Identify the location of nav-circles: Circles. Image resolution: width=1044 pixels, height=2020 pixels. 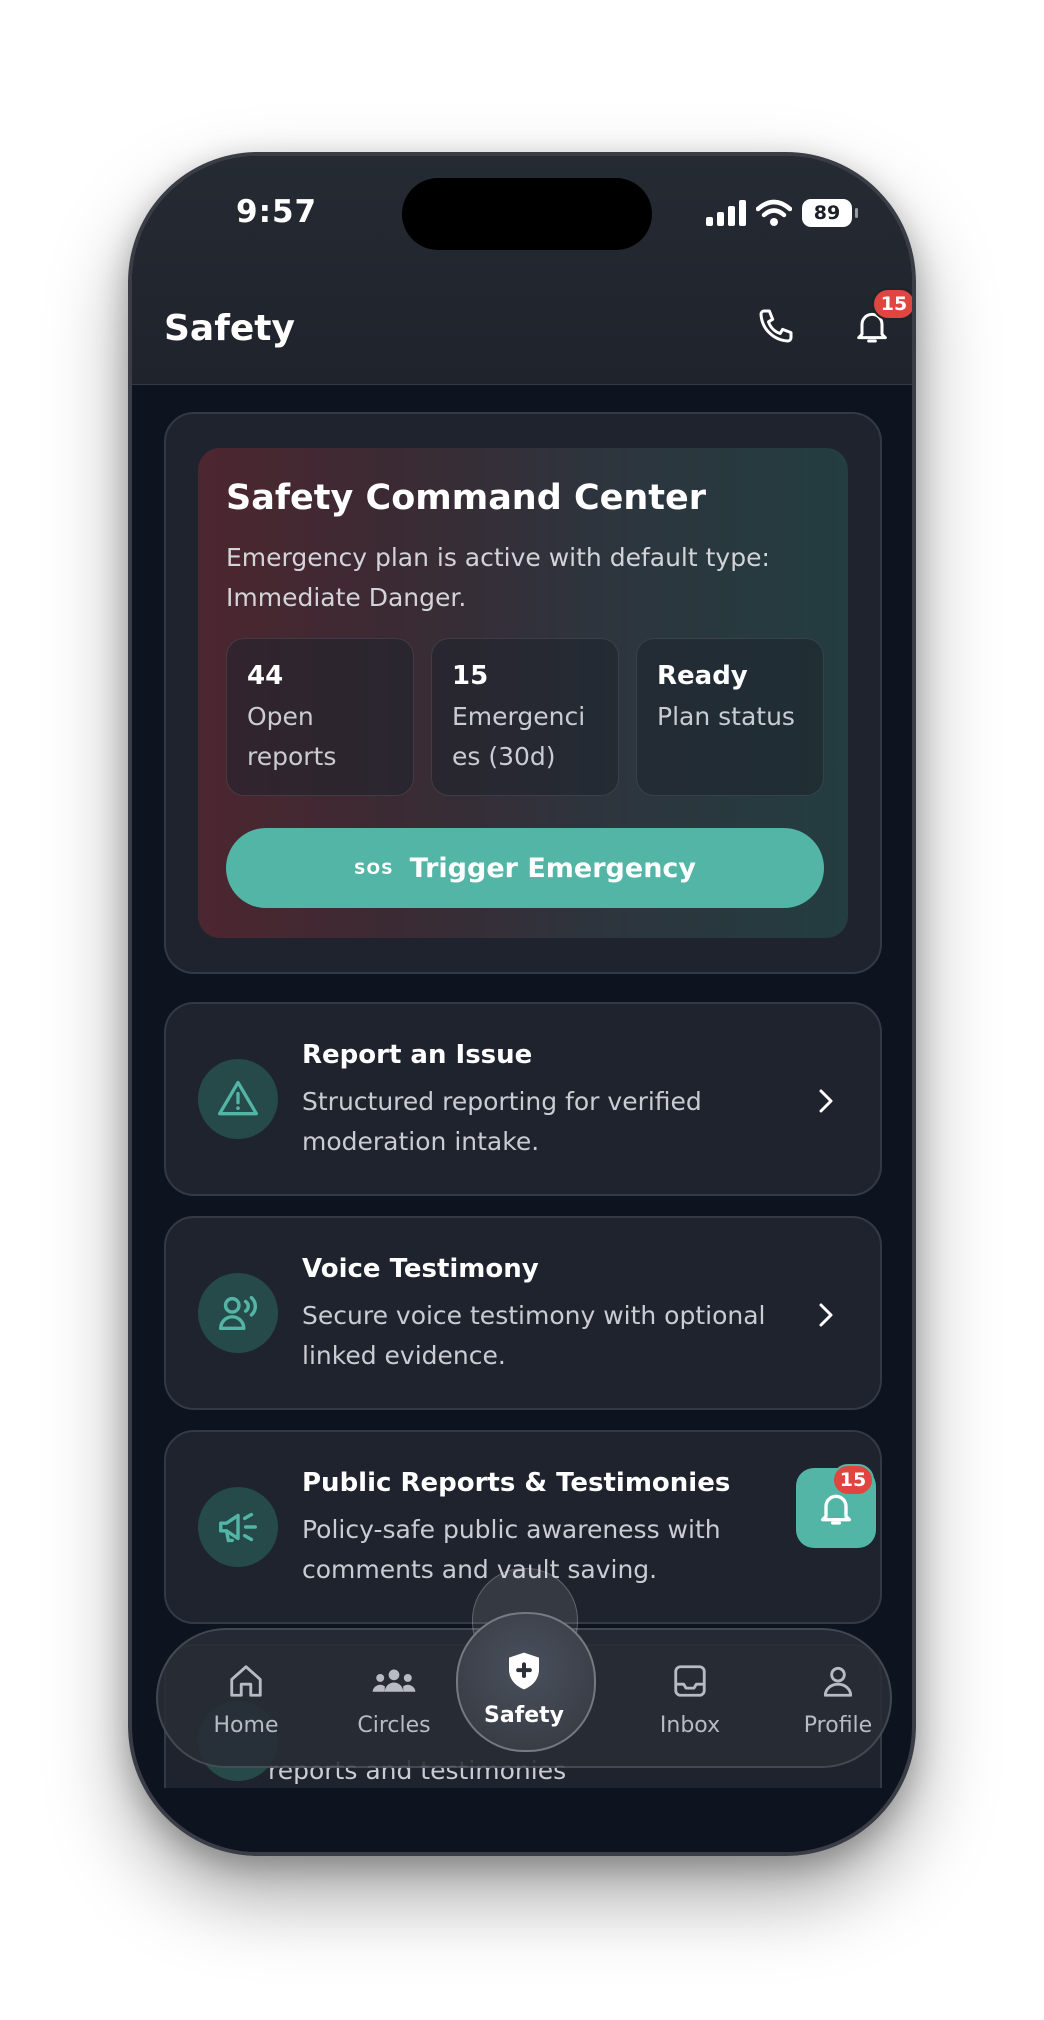
(394, 1698).